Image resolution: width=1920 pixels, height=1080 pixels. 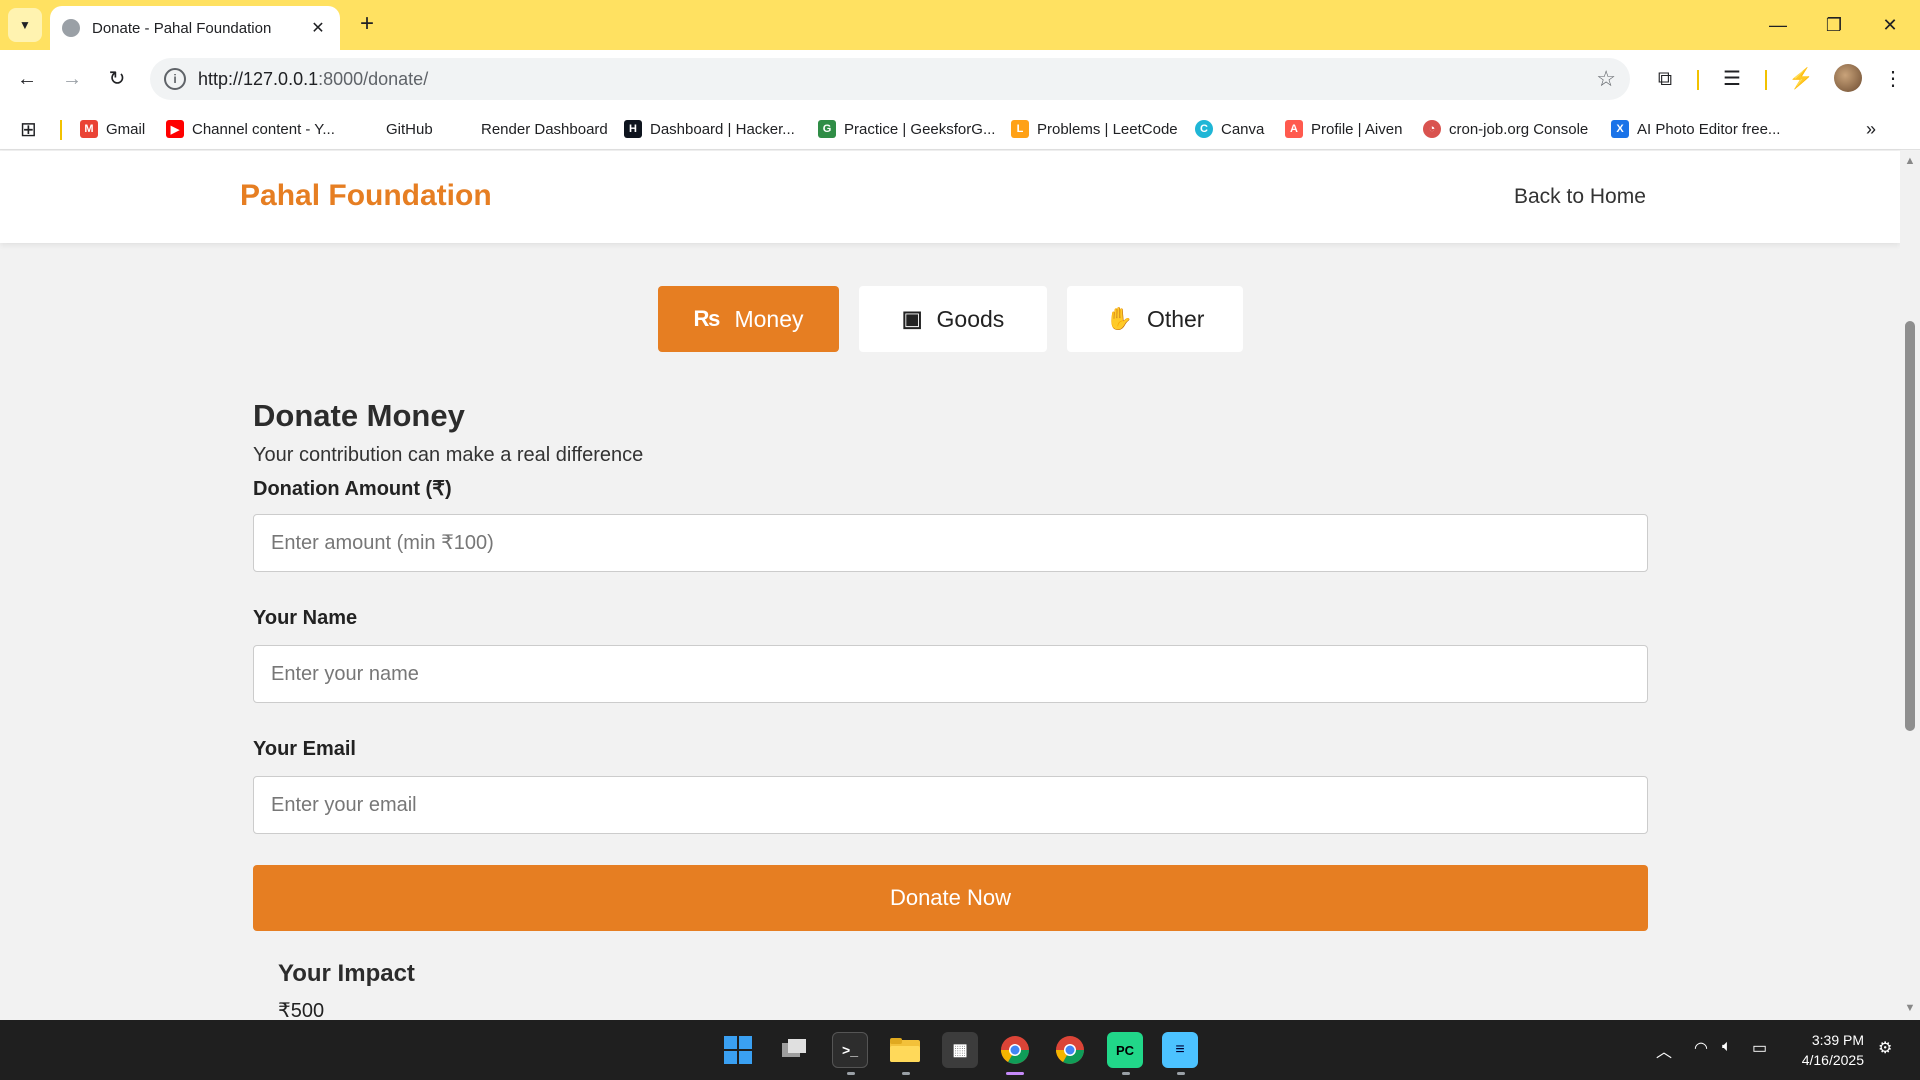 What do you see at coordinates (1701, 1048) in the screenshot?
I see `wifi-icon: ◠` at bounding box center [1701, 1048].